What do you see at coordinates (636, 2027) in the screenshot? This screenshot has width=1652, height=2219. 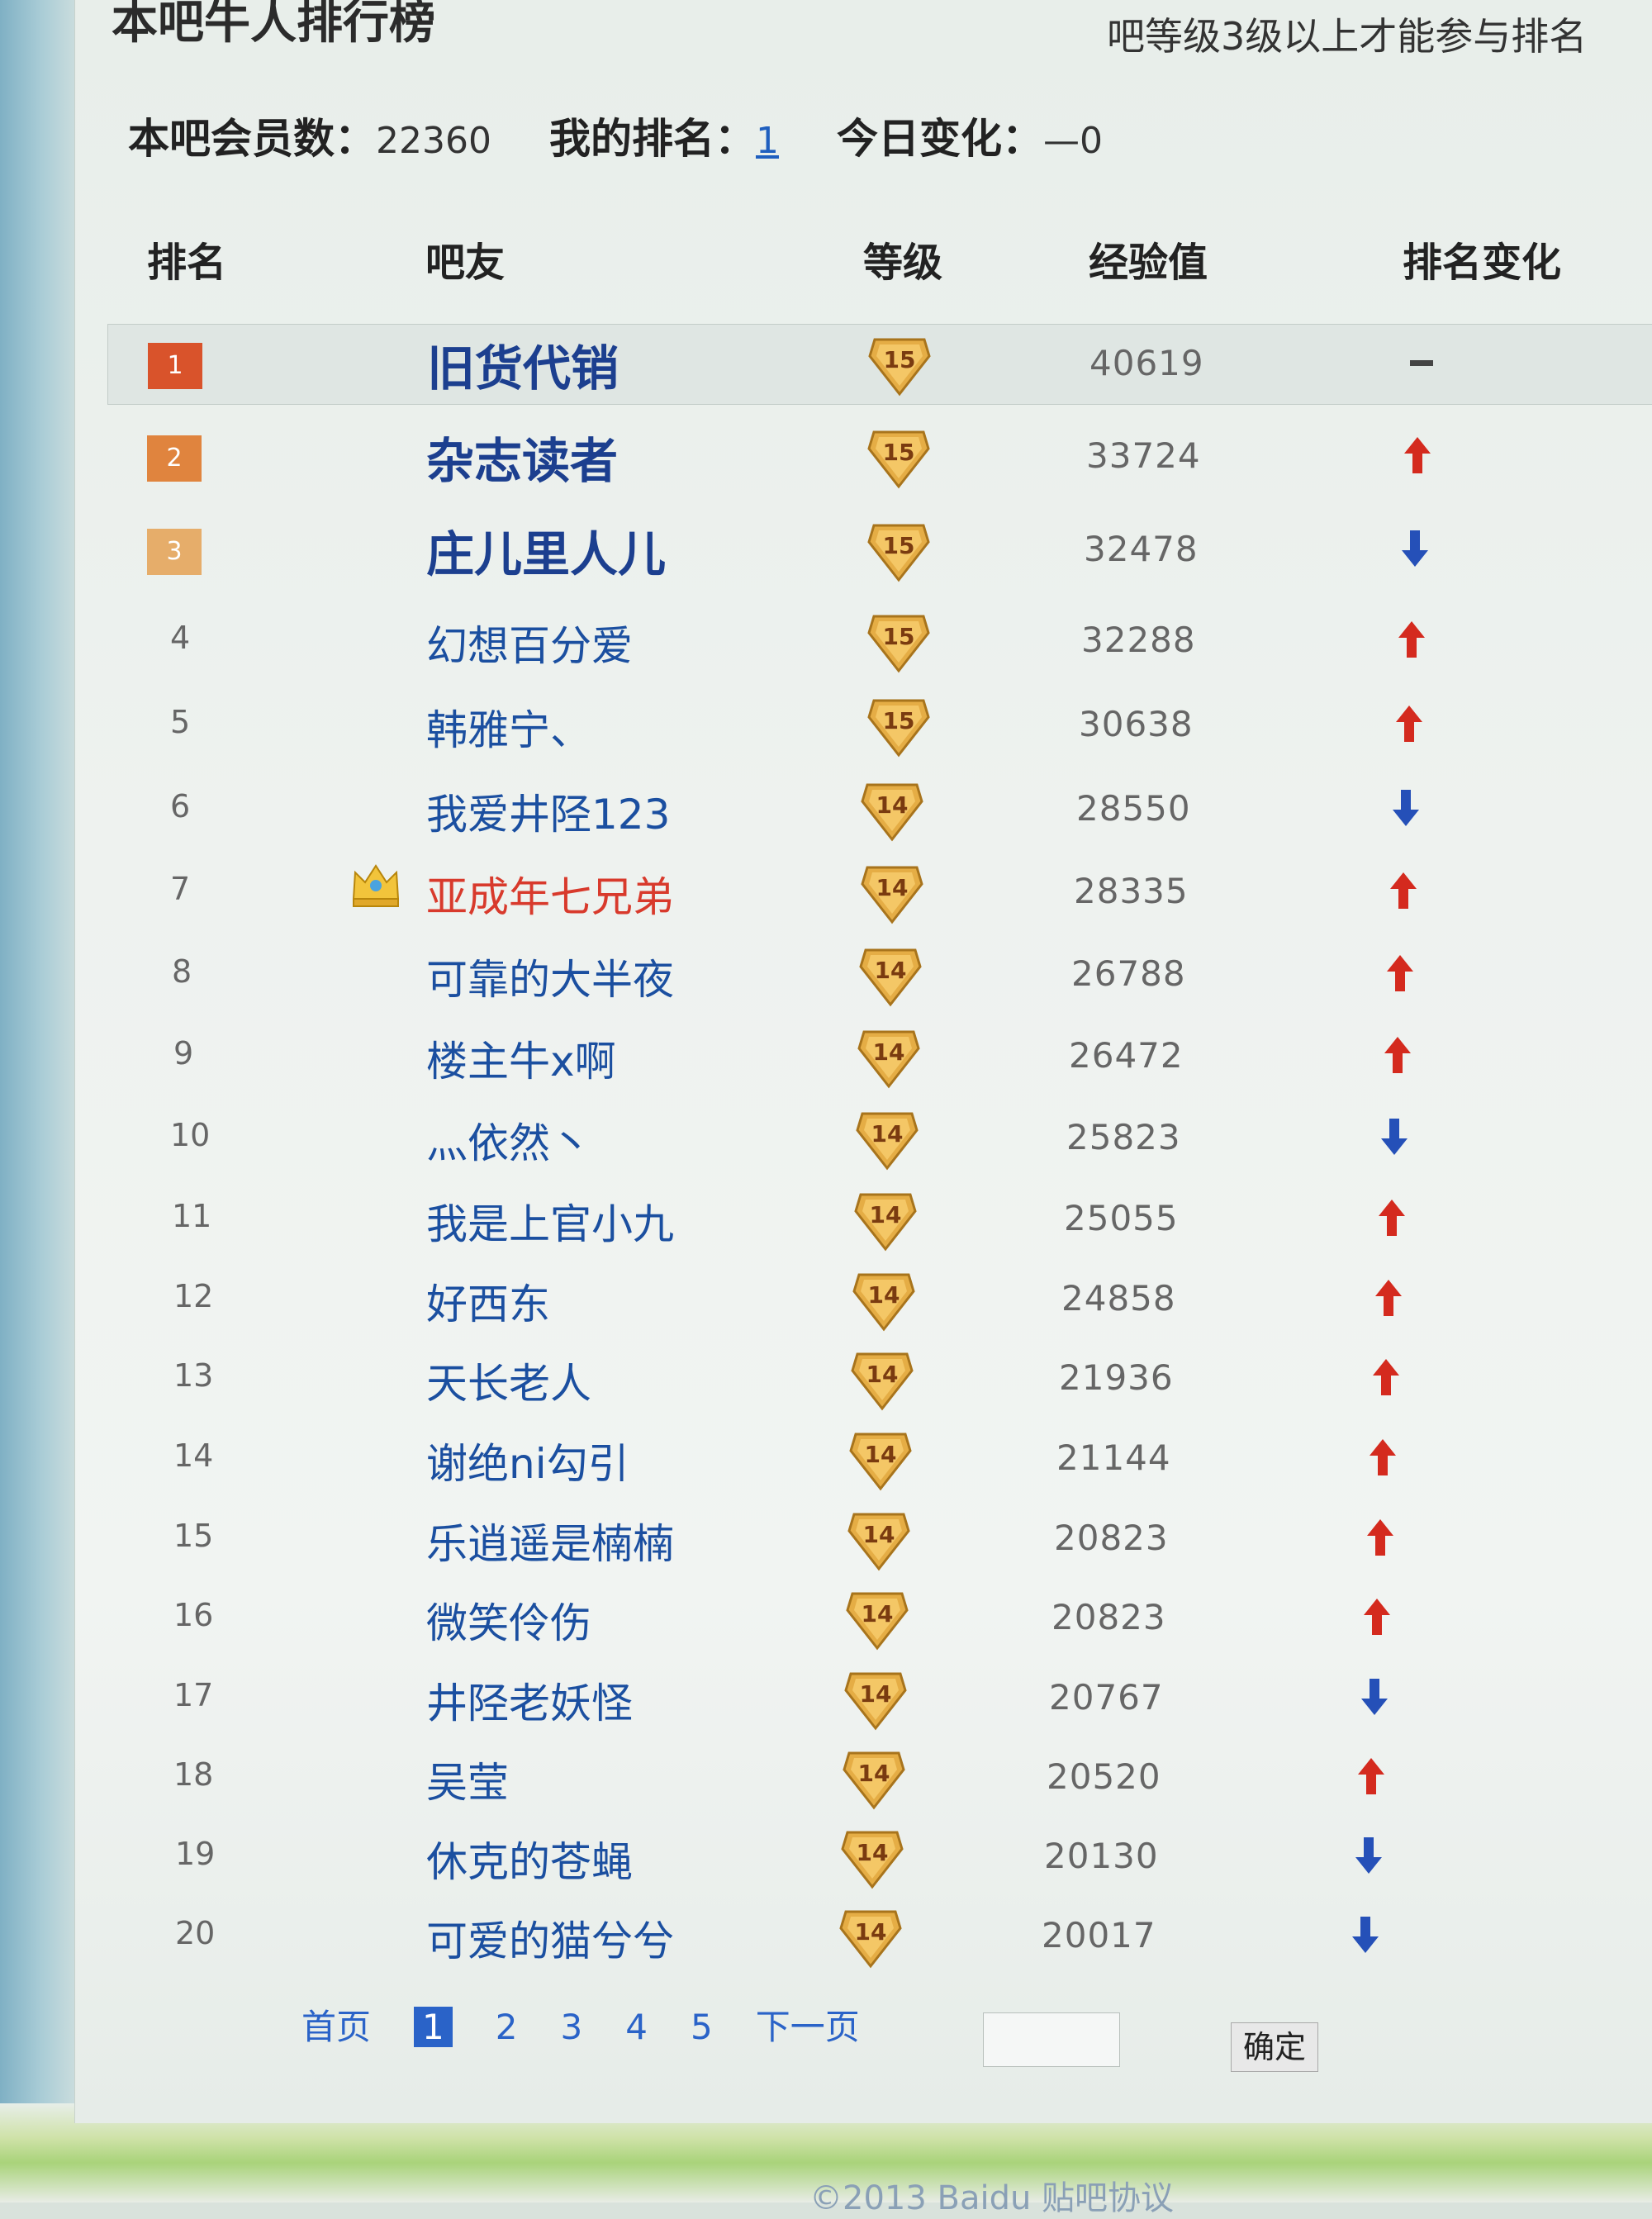 I see `page-link-4: 4` at bounding box center [636, 2027].